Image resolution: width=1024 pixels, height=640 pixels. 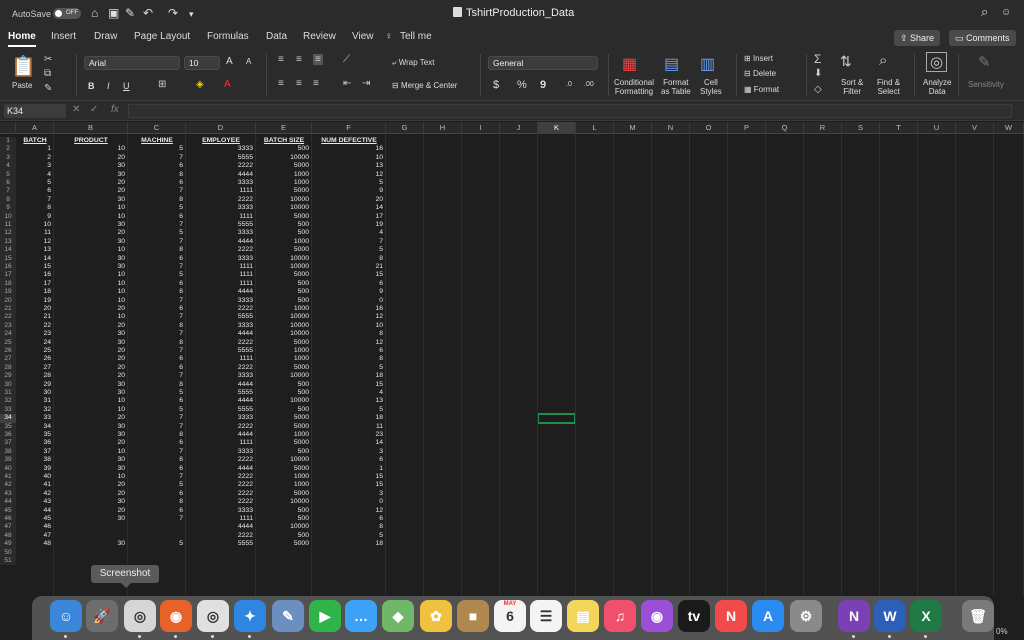 What do you see at coordinates (157, 128) in the screenshot?
I see `column-header-c: C` at bounding box center [157, 128].